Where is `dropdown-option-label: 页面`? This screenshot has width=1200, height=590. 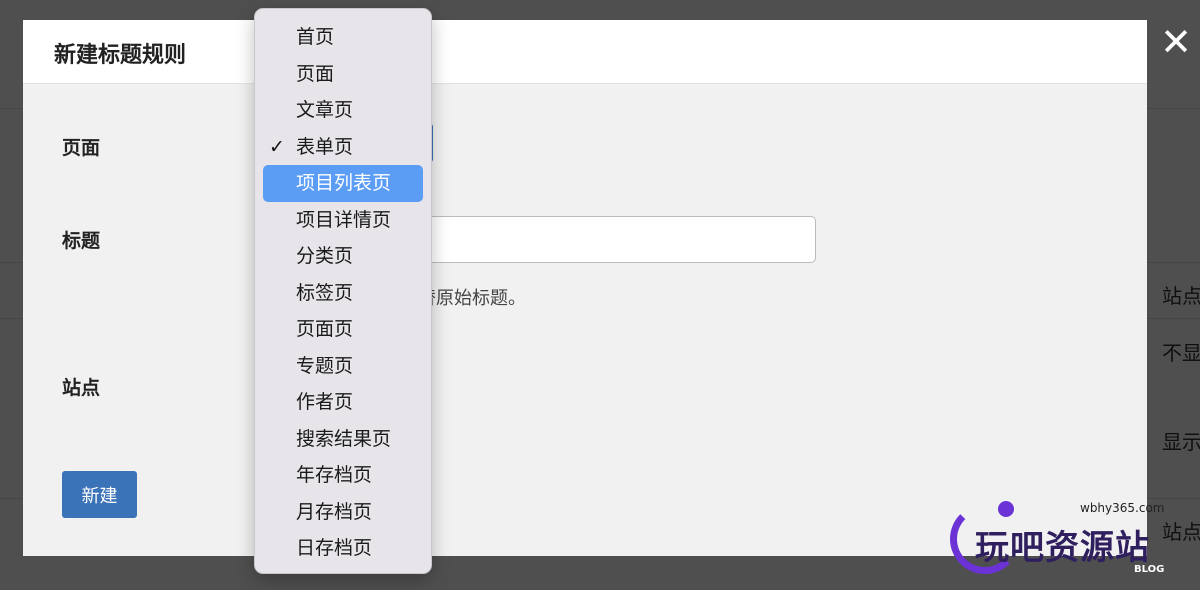
dropdown-option-label: 页面 is located at coordinates (315, 73).